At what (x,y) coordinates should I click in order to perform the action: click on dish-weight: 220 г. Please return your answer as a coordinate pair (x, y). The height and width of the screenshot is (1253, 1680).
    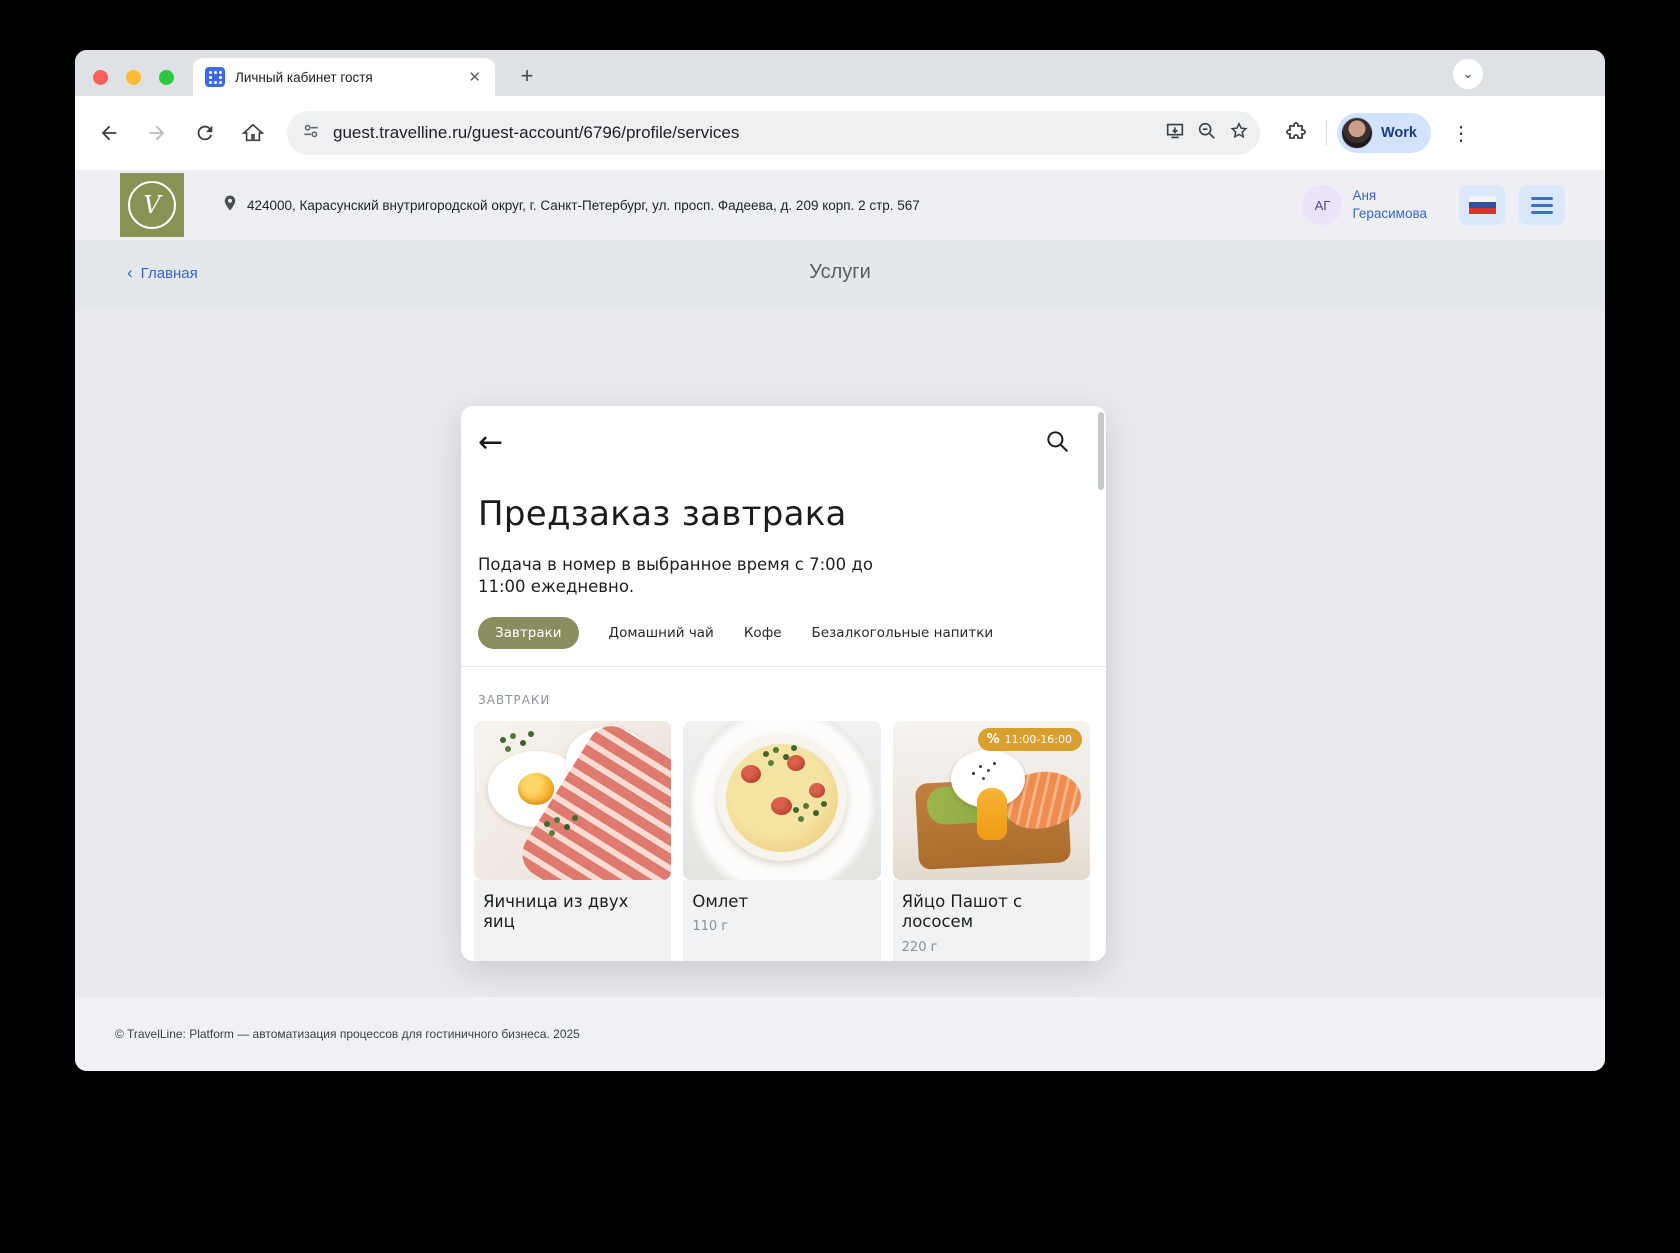
    Looking at the image, I should click on (919, 947).